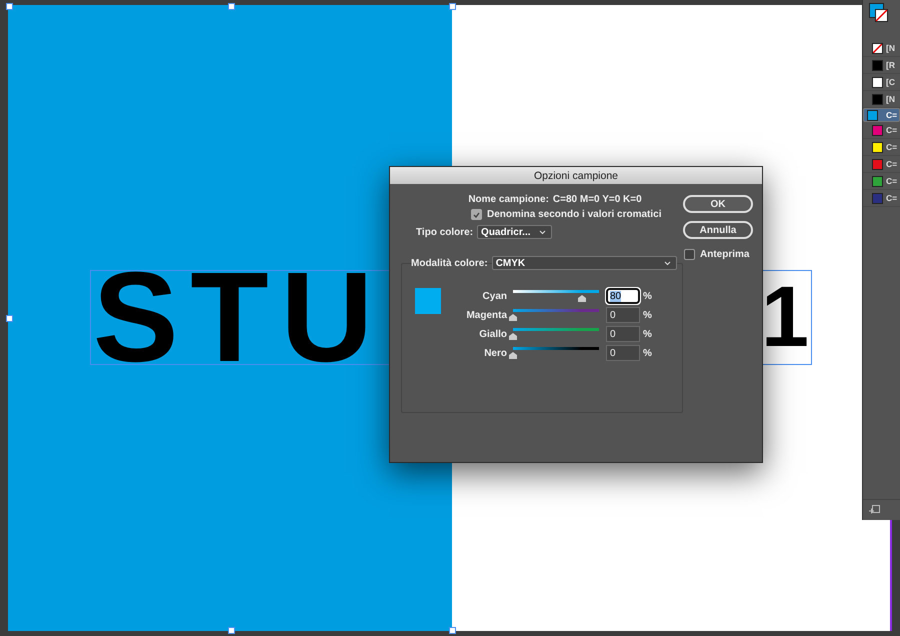  Describe the element at coordinates (449, 263) in the screenshot. I see `color-mode-label: Modalità colore:` at that location.